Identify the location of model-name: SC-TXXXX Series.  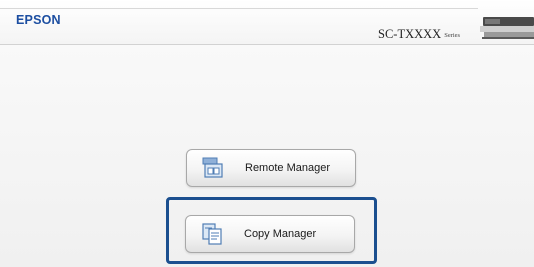
(419, 34).